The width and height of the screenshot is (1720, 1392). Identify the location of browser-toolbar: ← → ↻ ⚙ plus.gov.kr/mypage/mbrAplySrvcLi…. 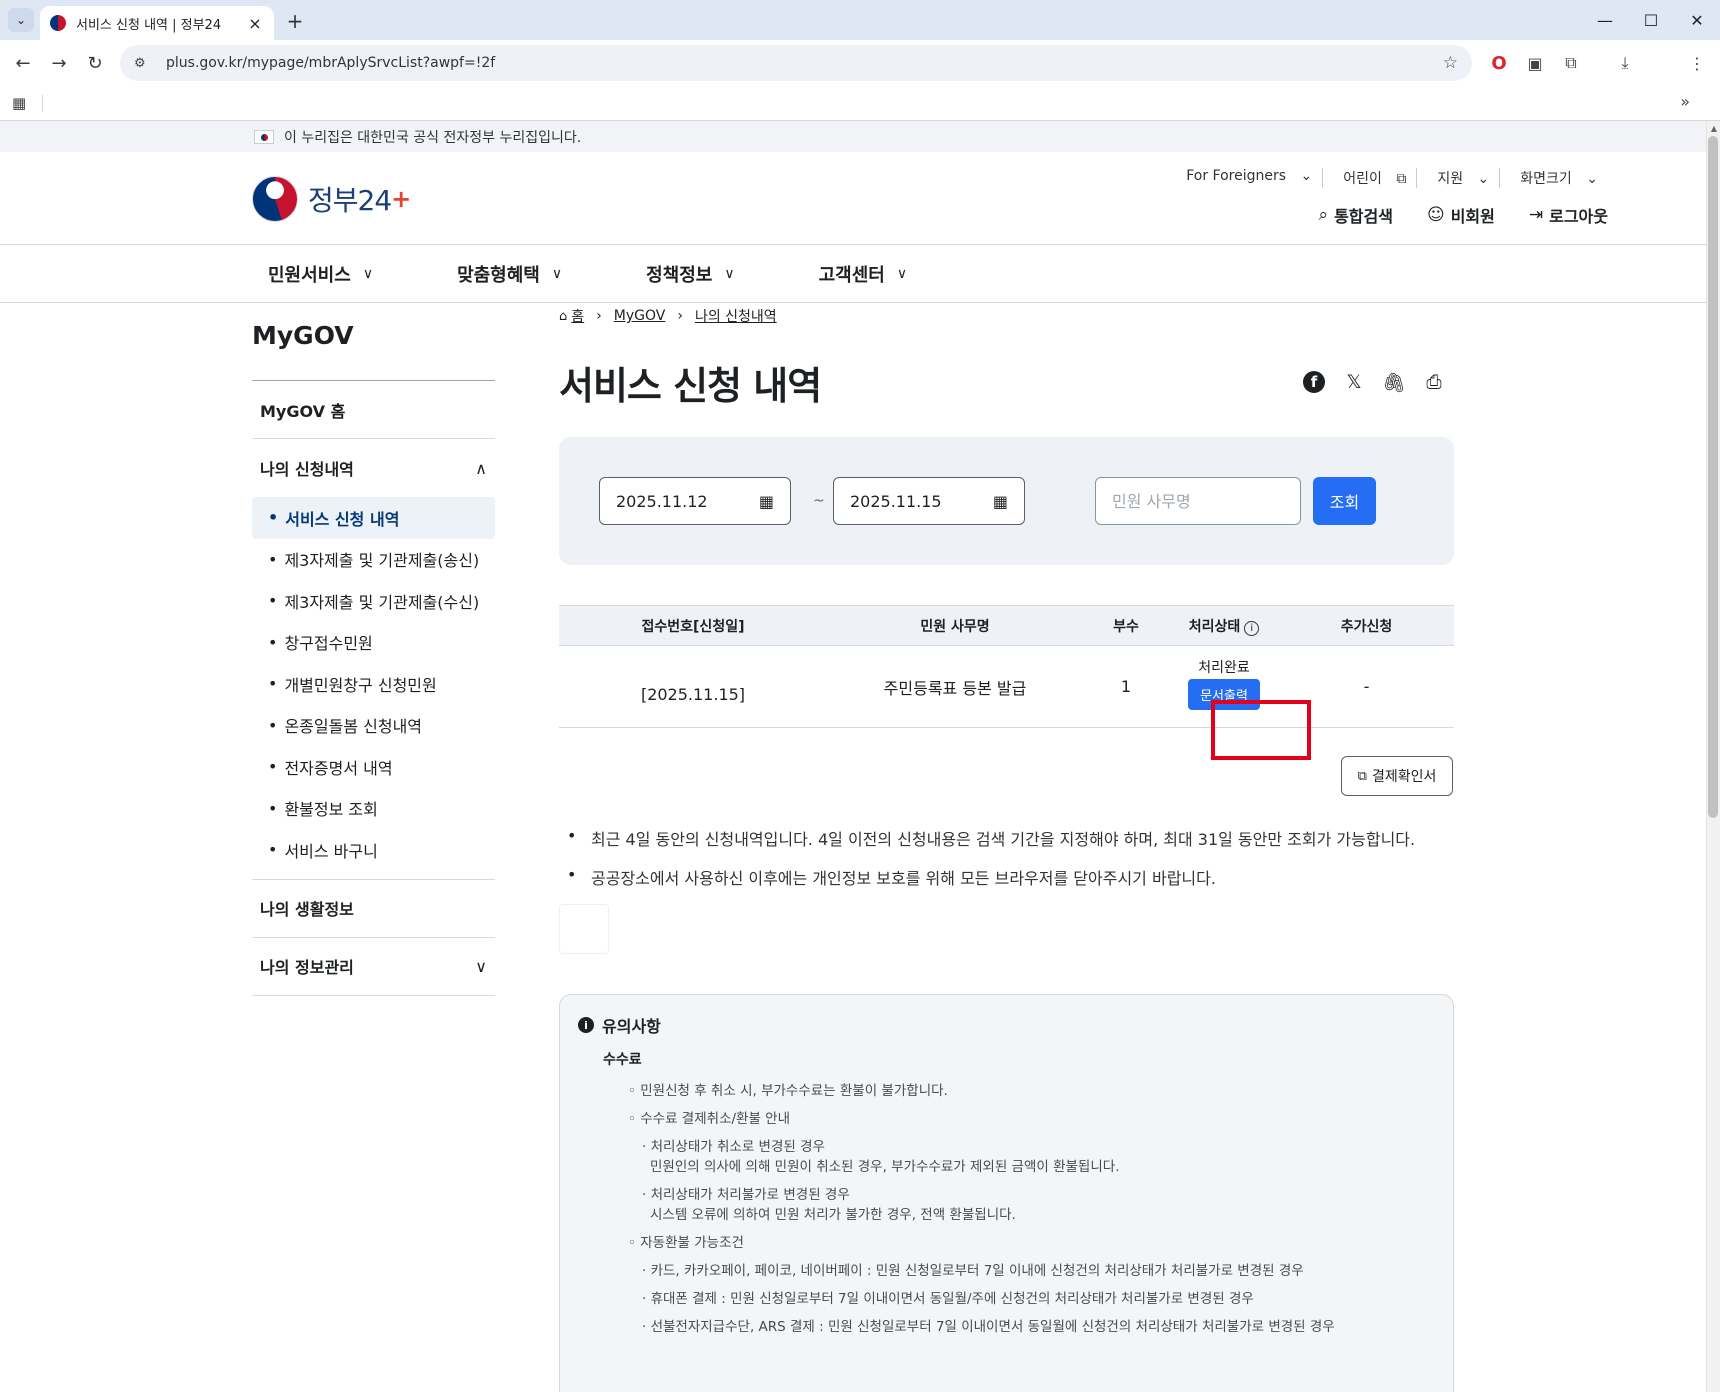
(860, 63).